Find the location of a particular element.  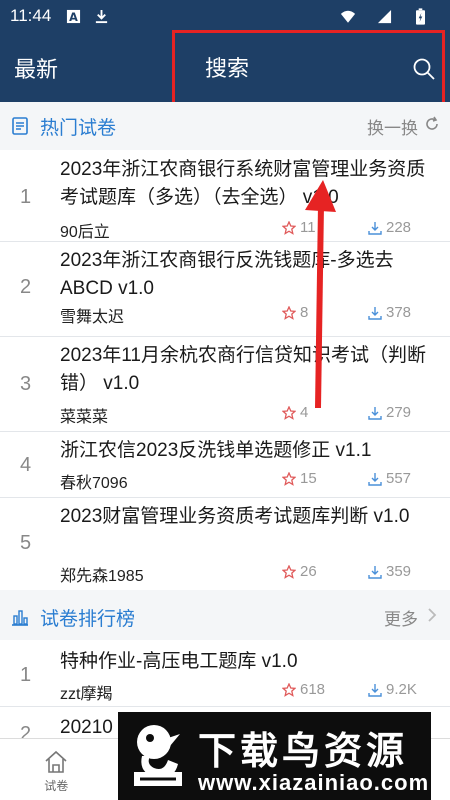

tab-papers: 试卷 is located at coordinates (56, 769).